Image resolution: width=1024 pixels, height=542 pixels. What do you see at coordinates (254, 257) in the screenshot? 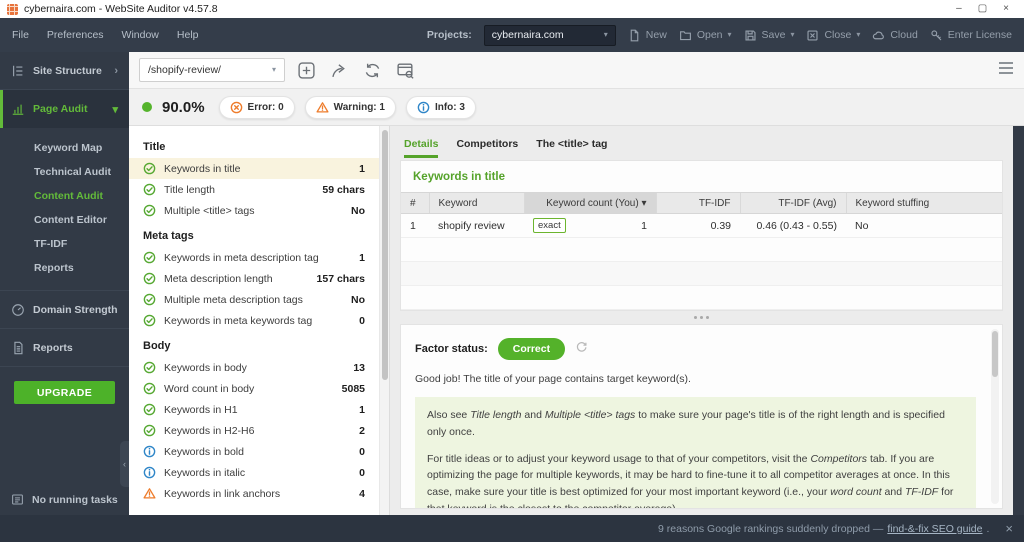
I see `factor-row: Keywords in meta description tag 1` at bounding box center [254, 257].